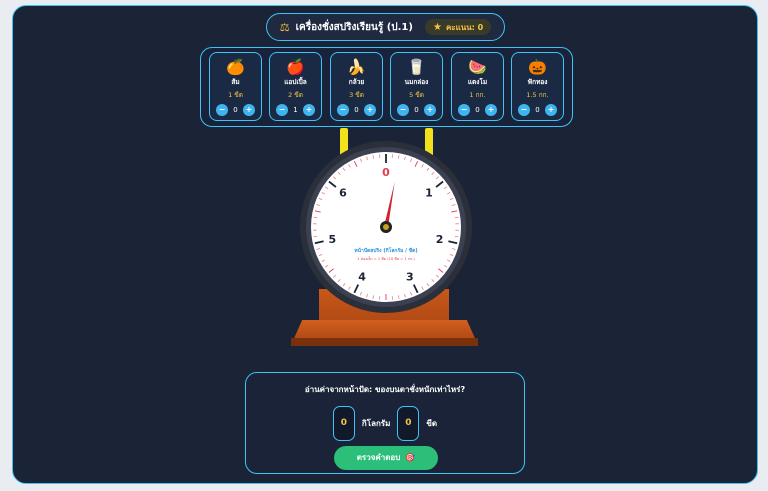 This screenshot has width=768, height=491. I want to click on score-badge: ★ คะแนน: 0, so click(458, 27).